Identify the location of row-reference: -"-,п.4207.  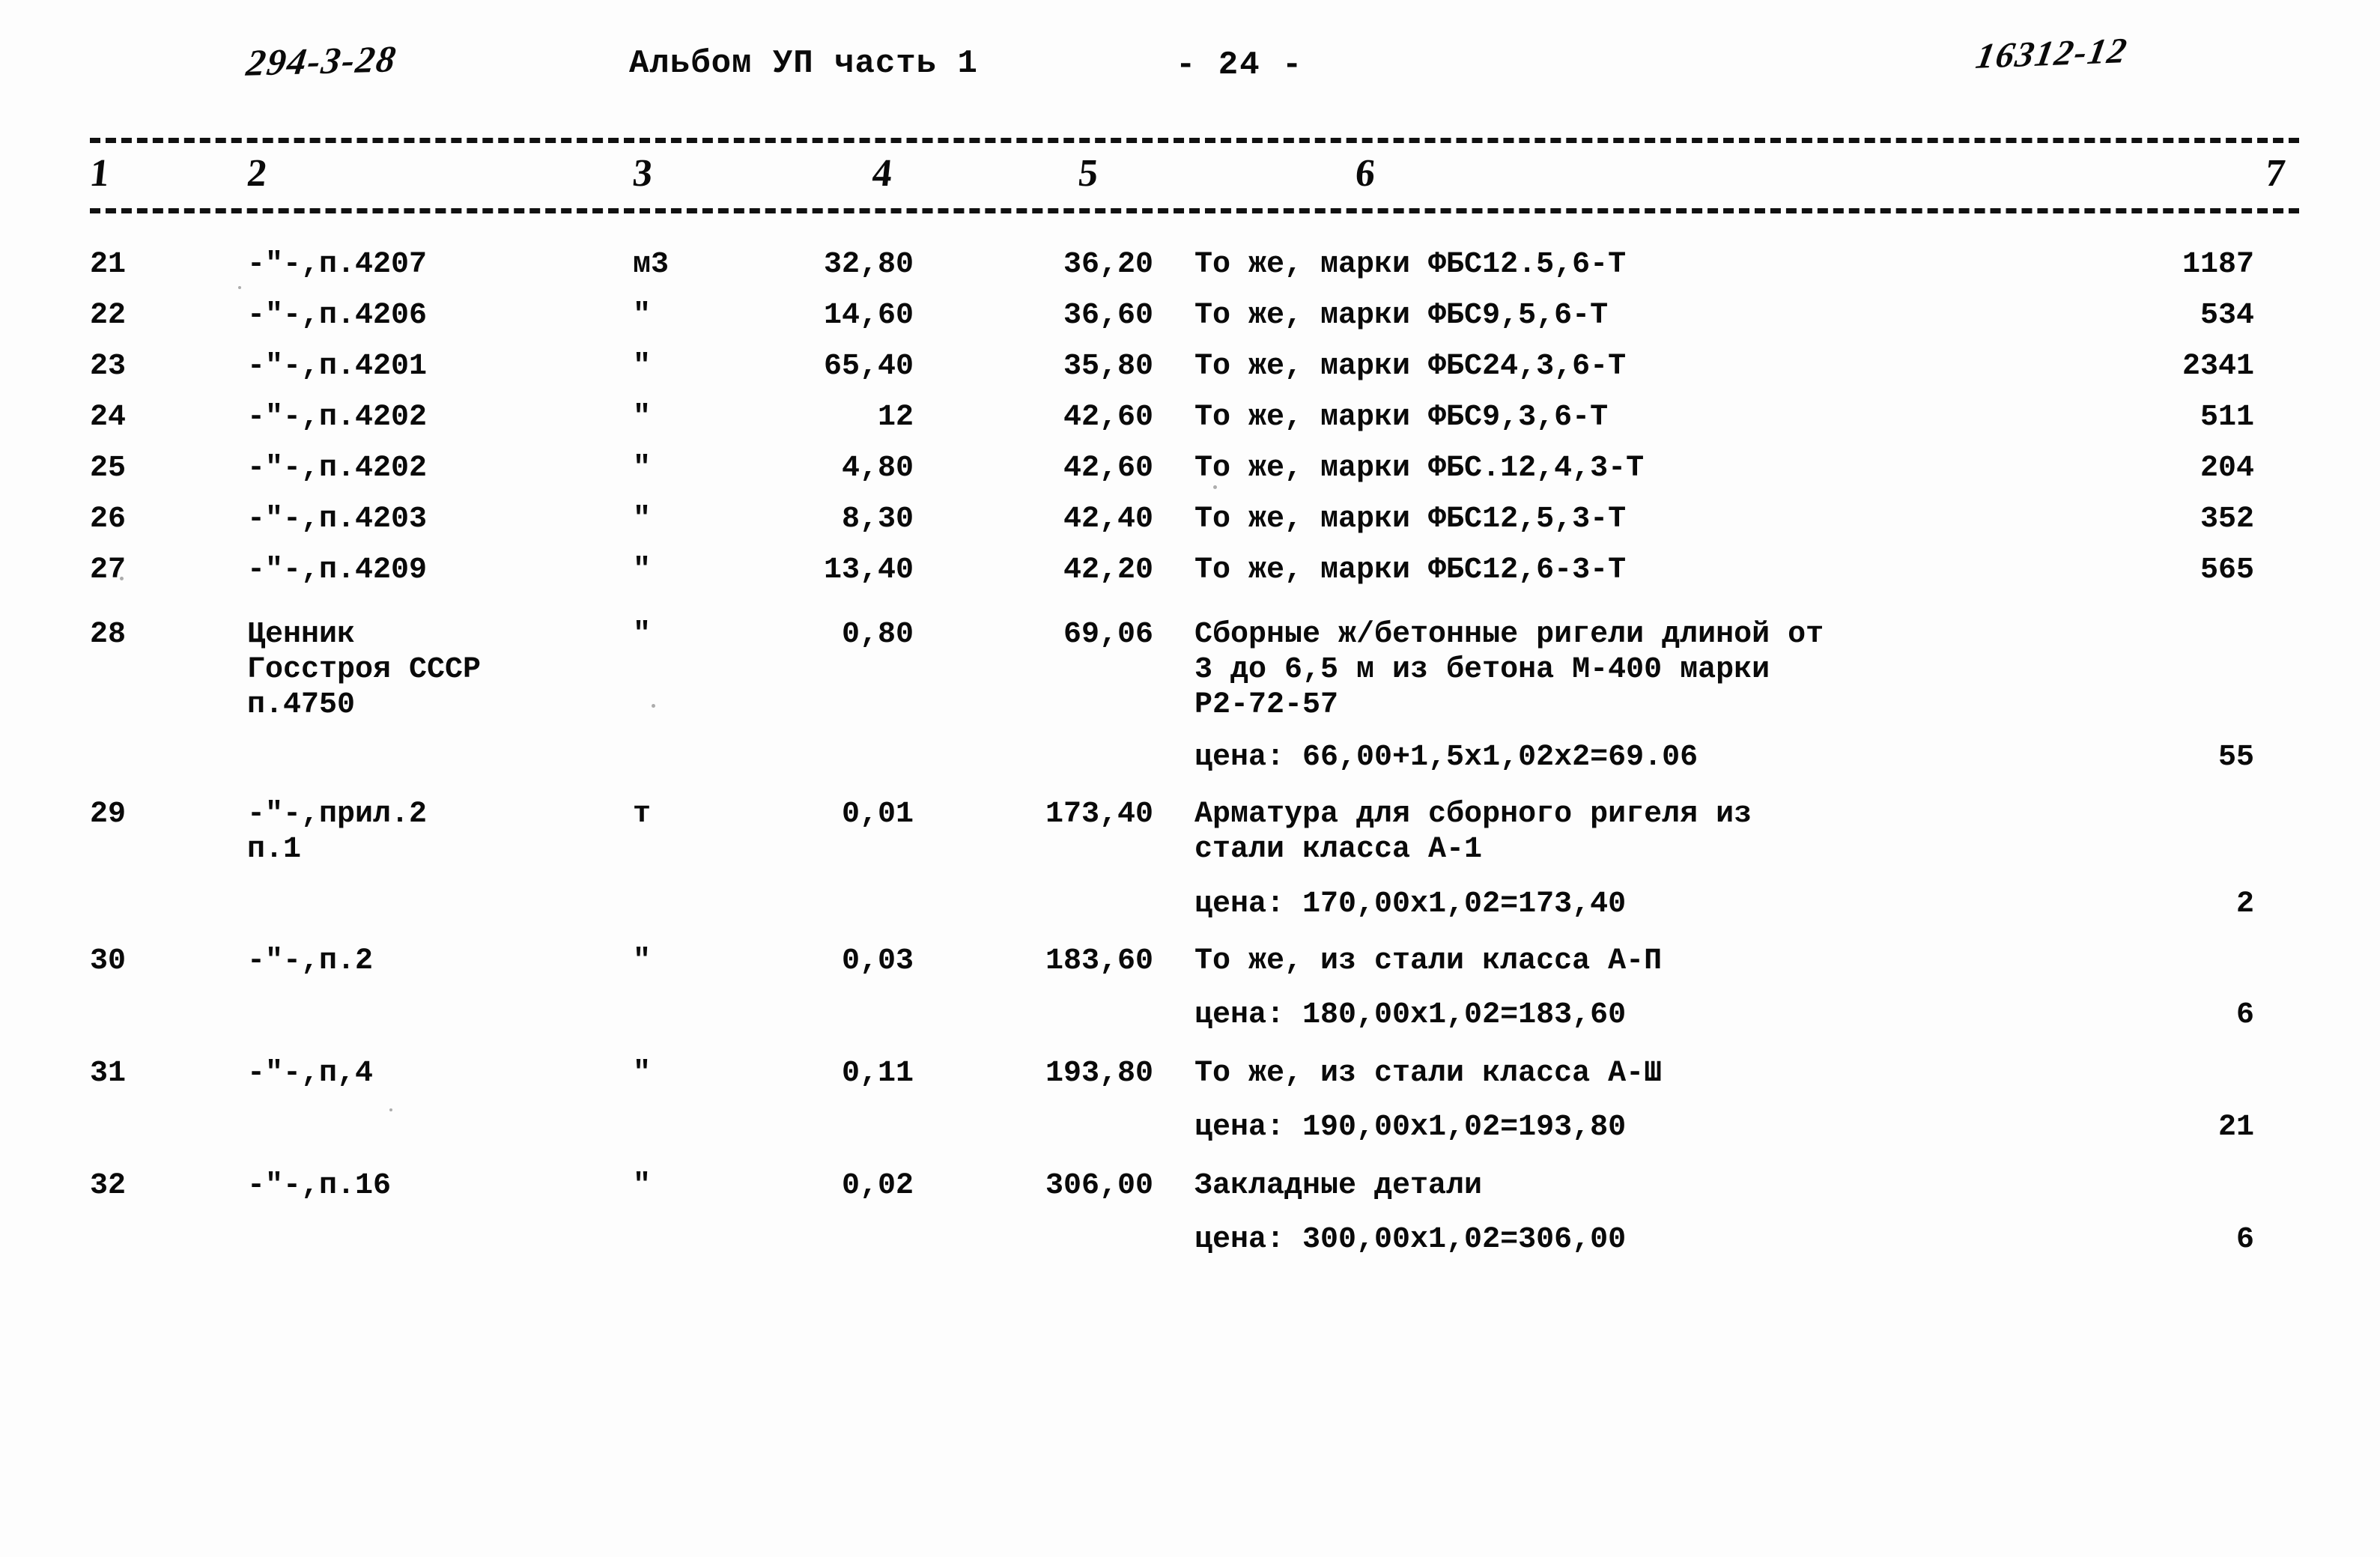
(337, 265).